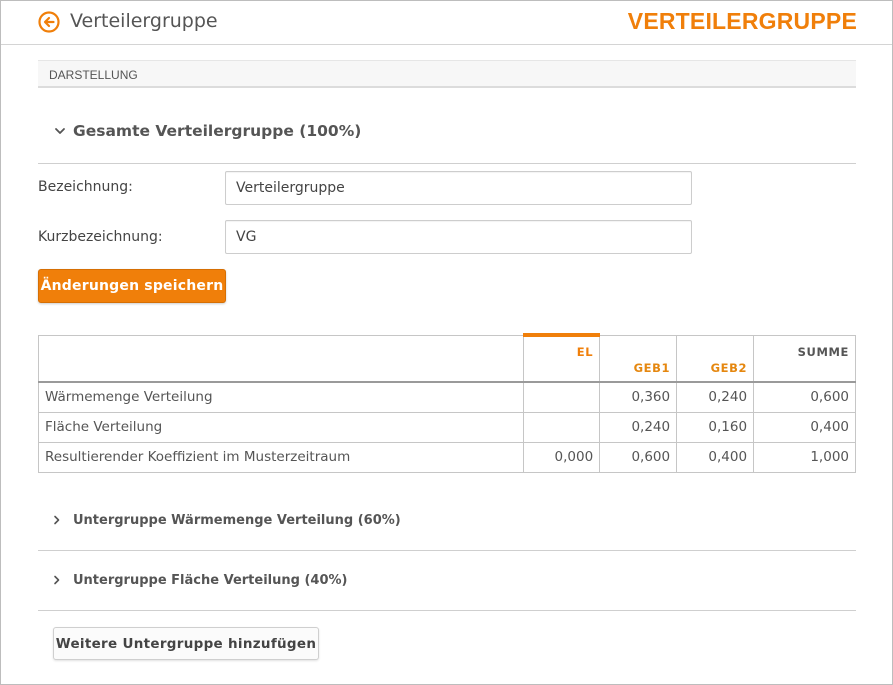  Describe the element at coordinates (715, 457) in the screenshot. I see `cell-geb2: 0,400` at that location.